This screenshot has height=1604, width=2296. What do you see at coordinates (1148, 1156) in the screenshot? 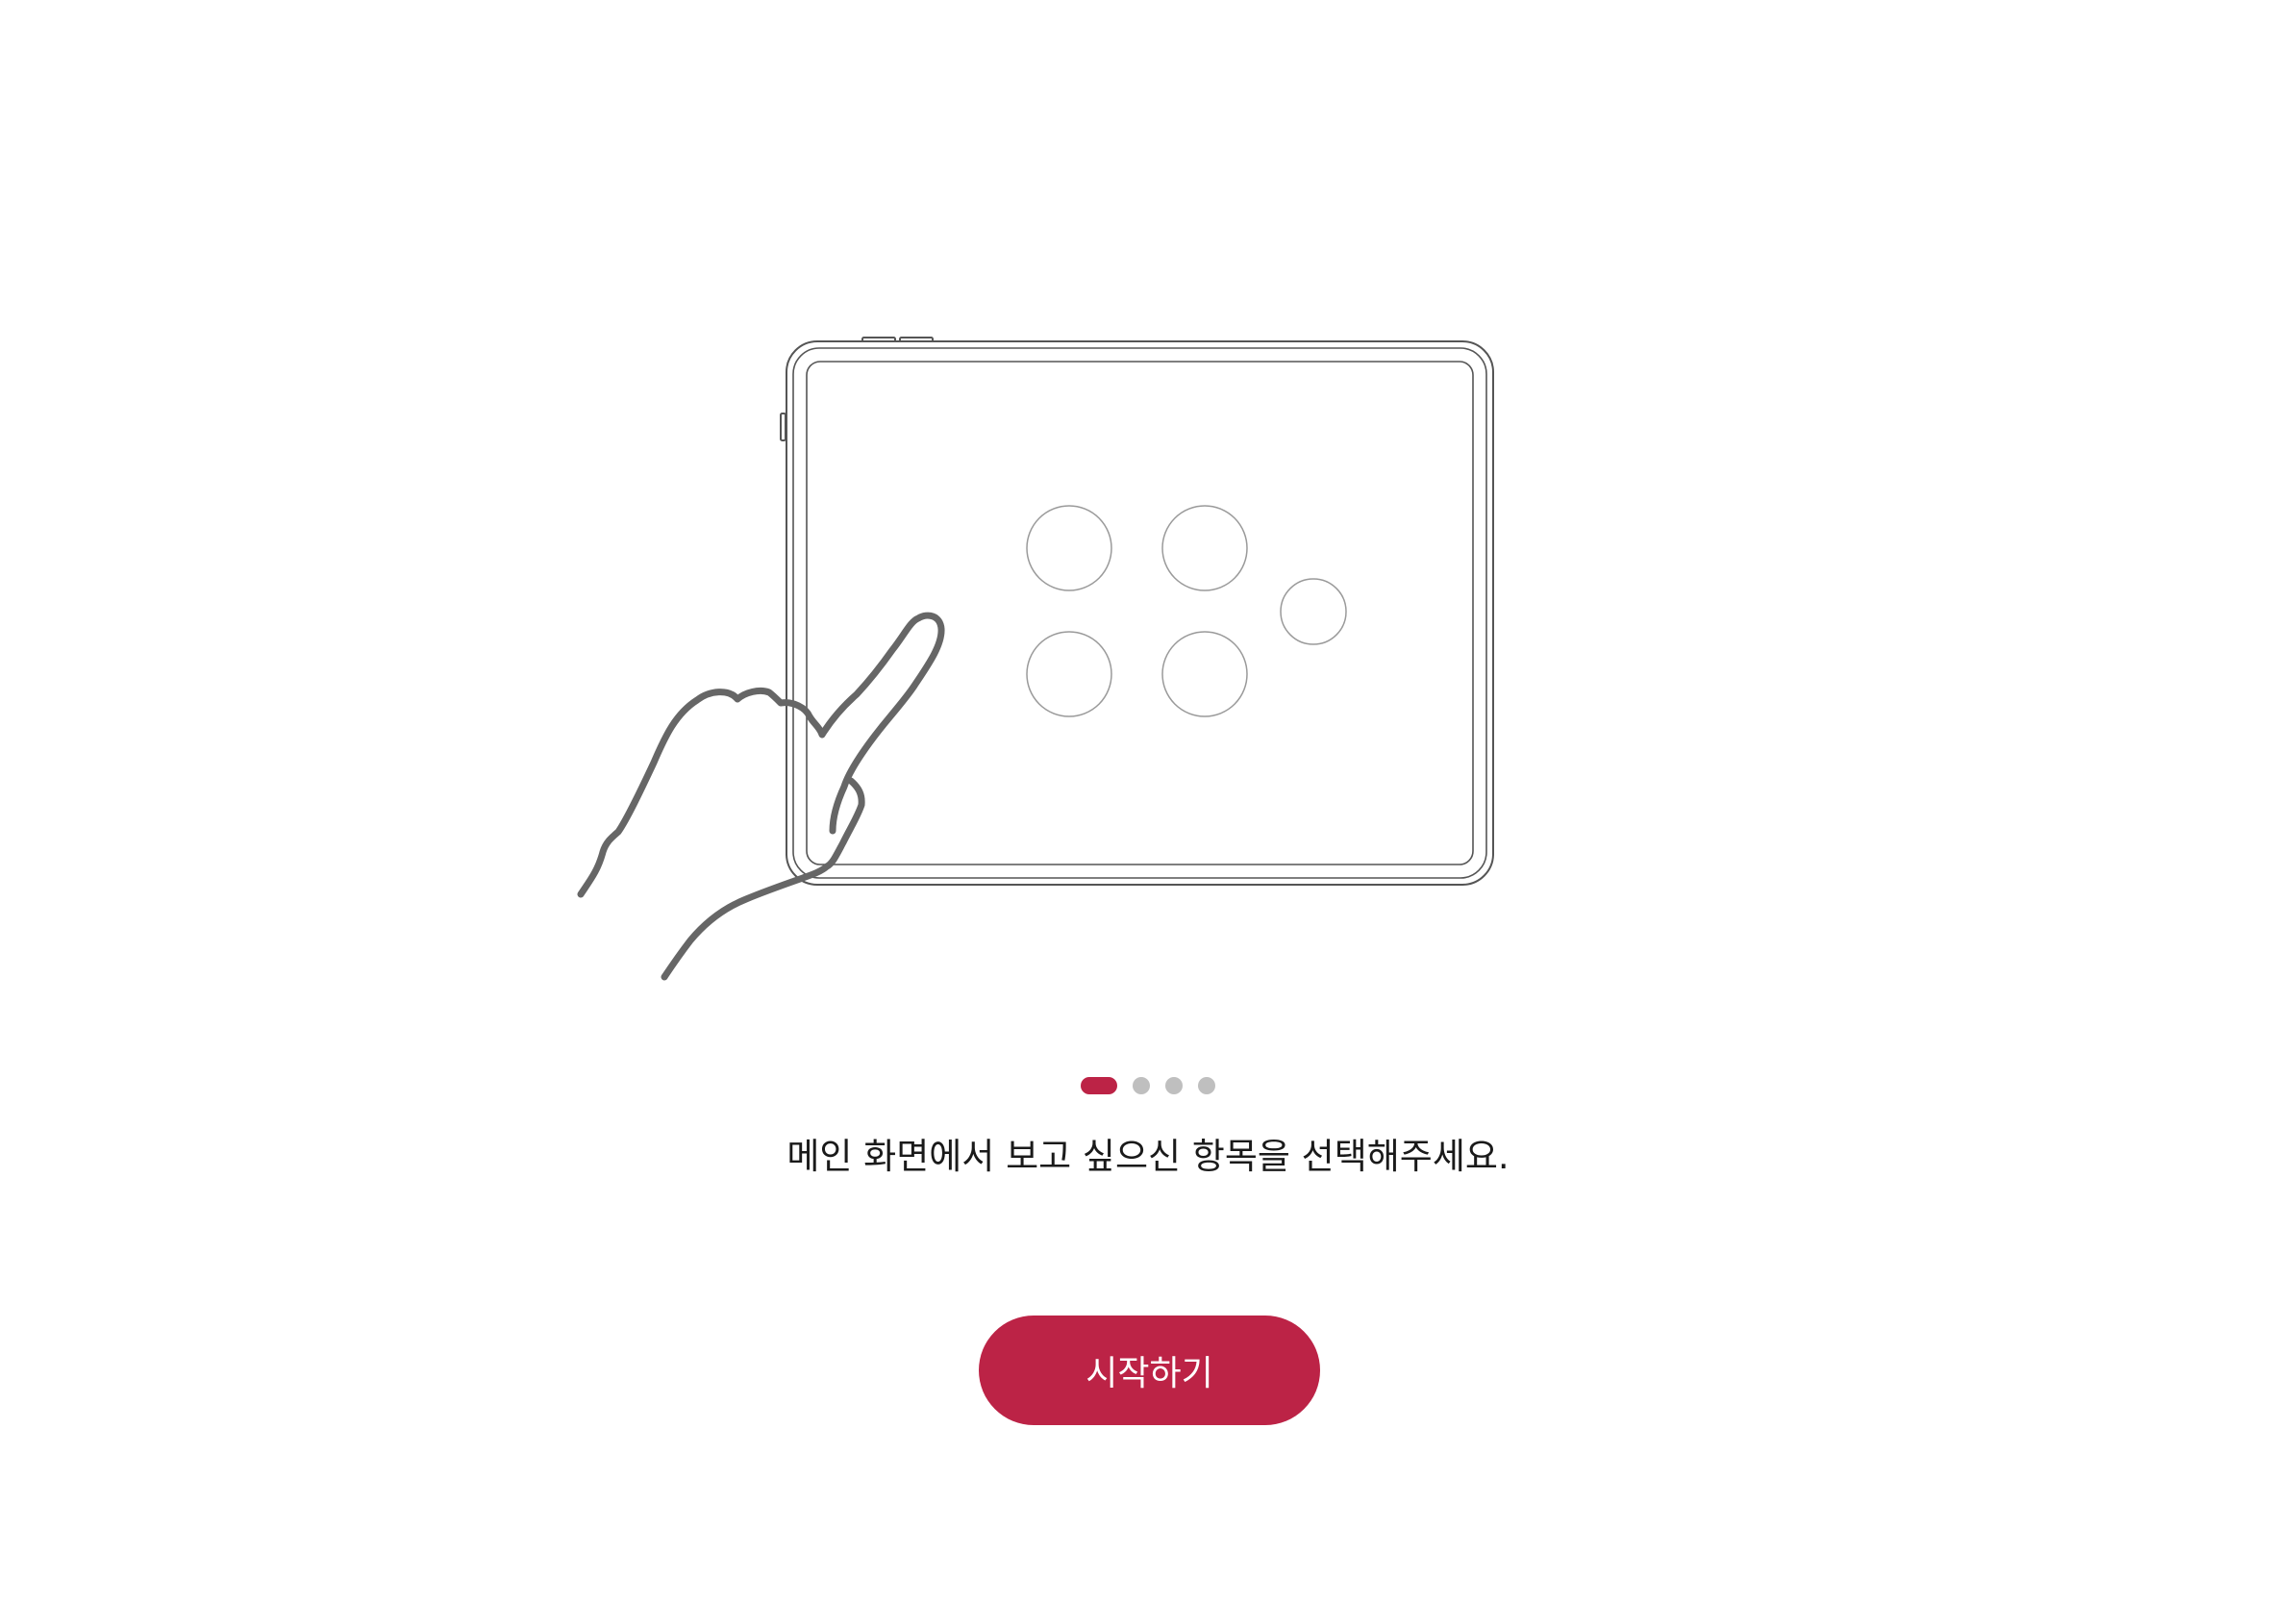
I see `onboarding-message: 메인 화면에서 보고 싶으신 항목을 선택해주세요.` at bounding box center [1148, 1156].